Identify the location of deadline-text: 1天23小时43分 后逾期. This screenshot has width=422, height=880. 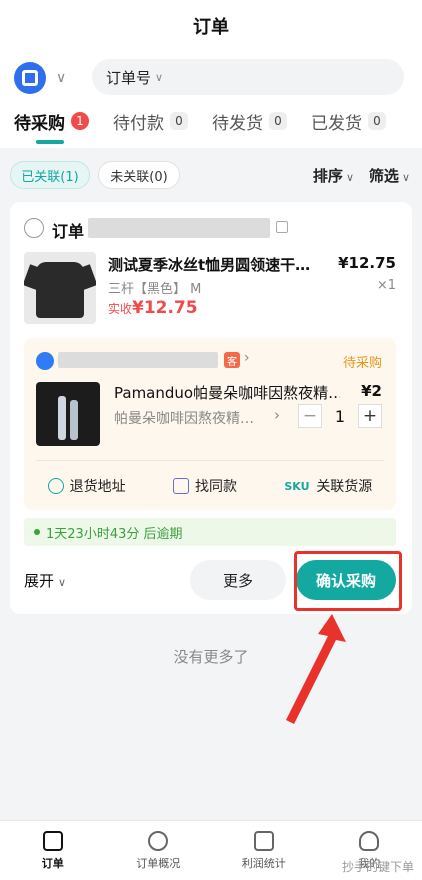
(114, 534).